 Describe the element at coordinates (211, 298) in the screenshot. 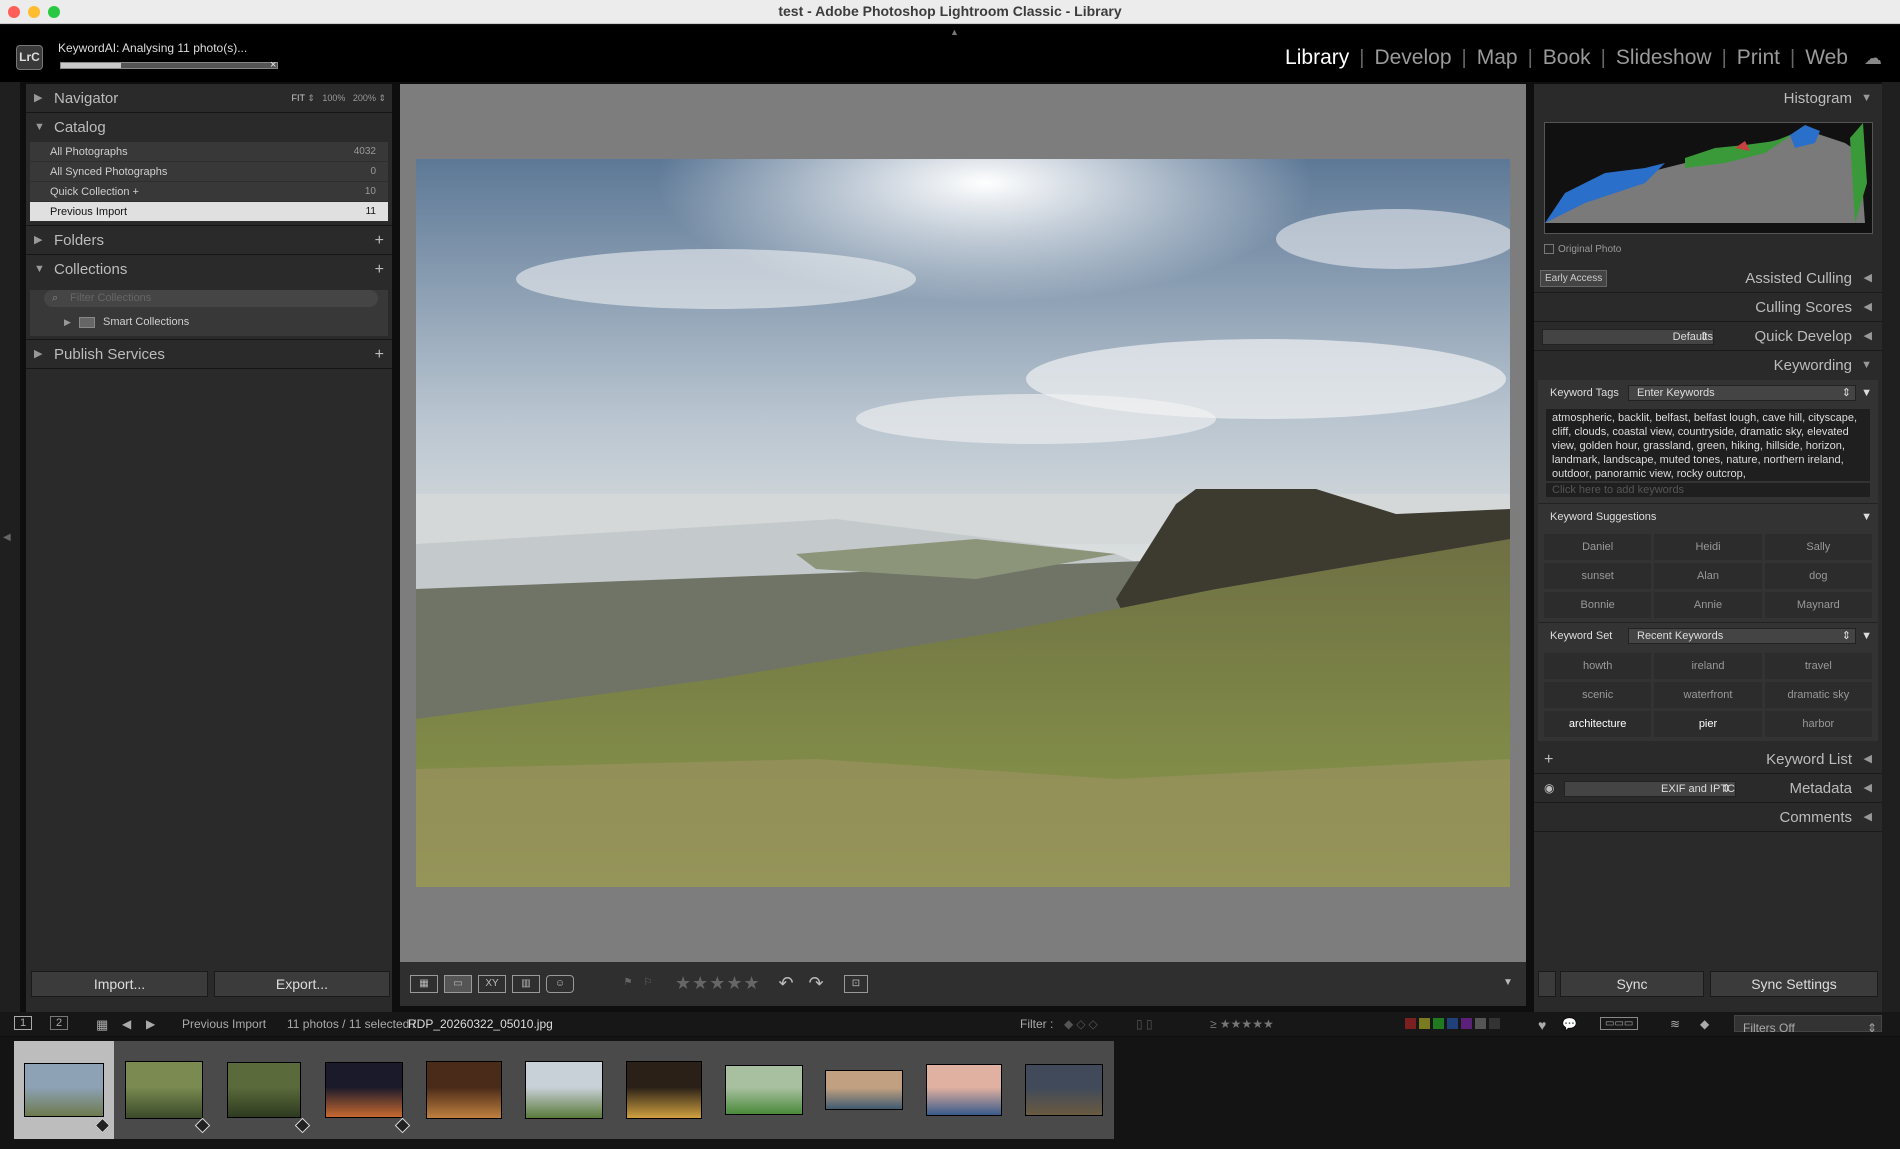

I see `filter-collections-input: ⌕ Filter Collections` at that location.